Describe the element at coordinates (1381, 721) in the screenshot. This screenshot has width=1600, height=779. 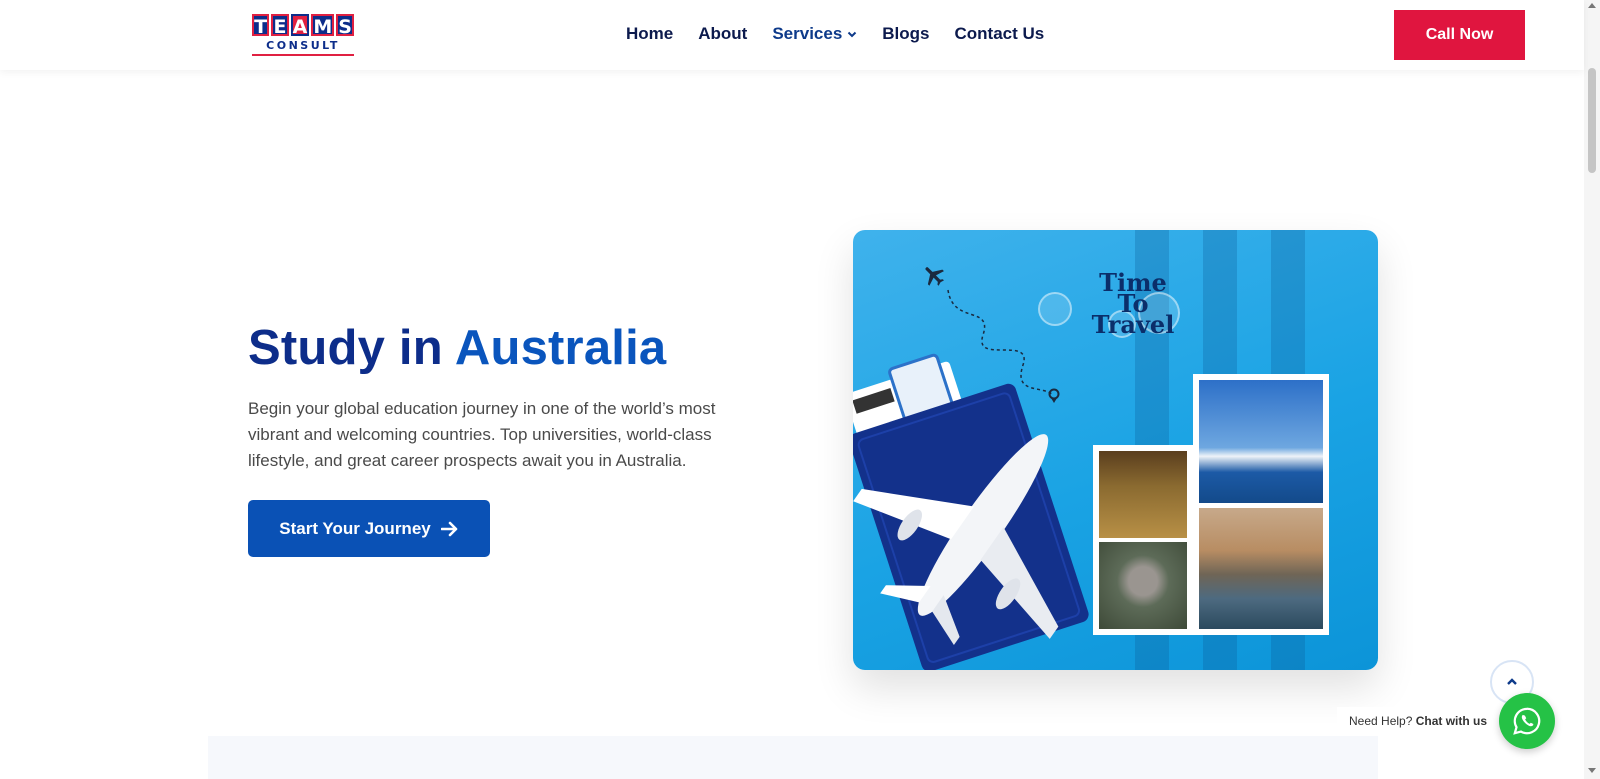
I see `chat-prefix: Need Help?` at that location.